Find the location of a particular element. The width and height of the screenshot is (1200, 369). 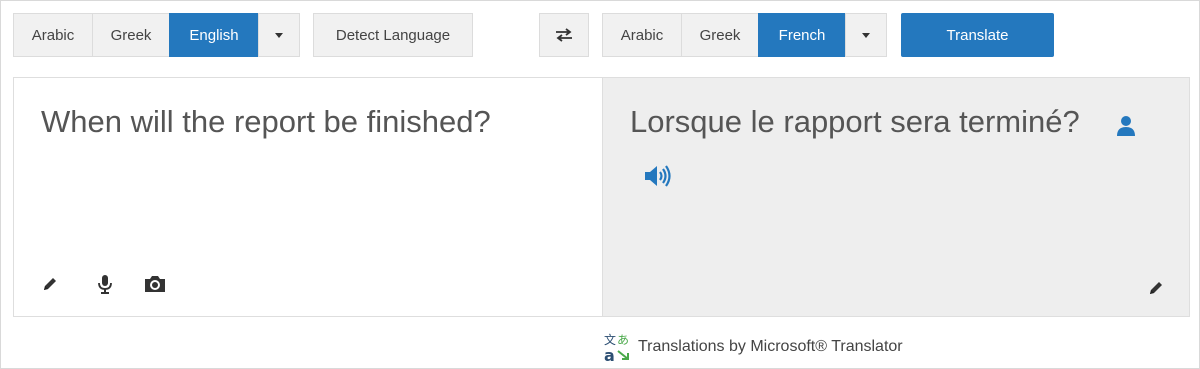

source-text: When will the report be finished? is located at coordinates (266, 122).